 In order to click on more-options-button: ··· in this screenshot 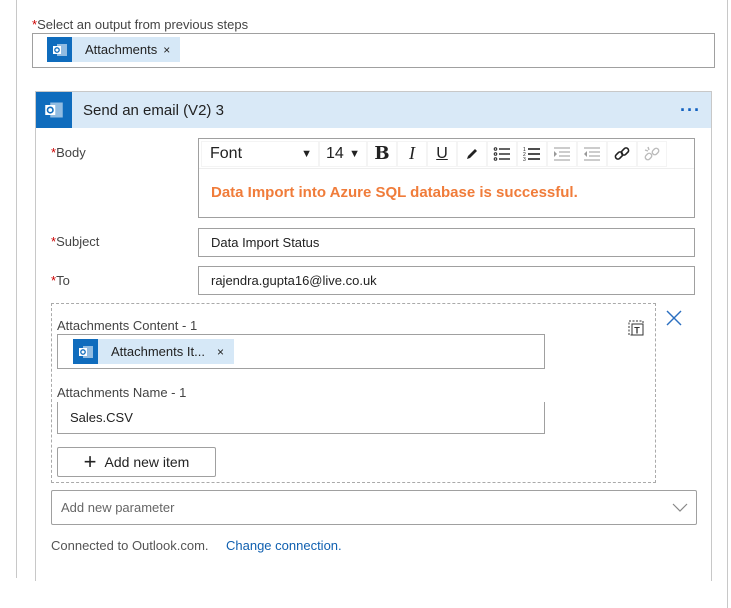, I will do `click(690, 110)`.